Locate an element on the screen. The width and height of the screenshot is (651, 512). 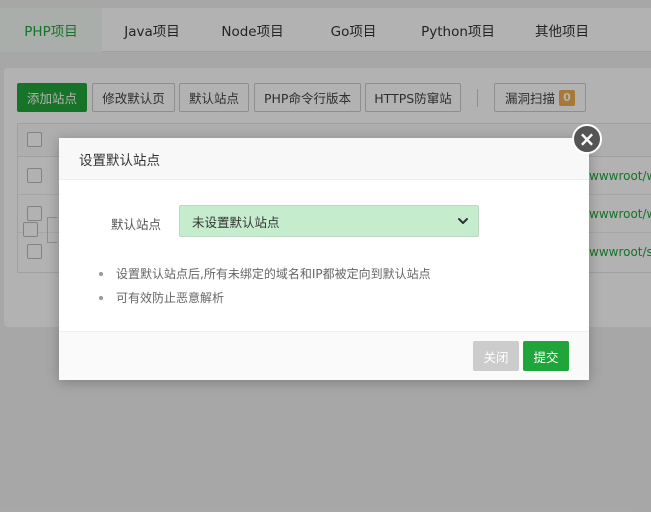
chevron-down-icon is located at coordinates (463, 221).